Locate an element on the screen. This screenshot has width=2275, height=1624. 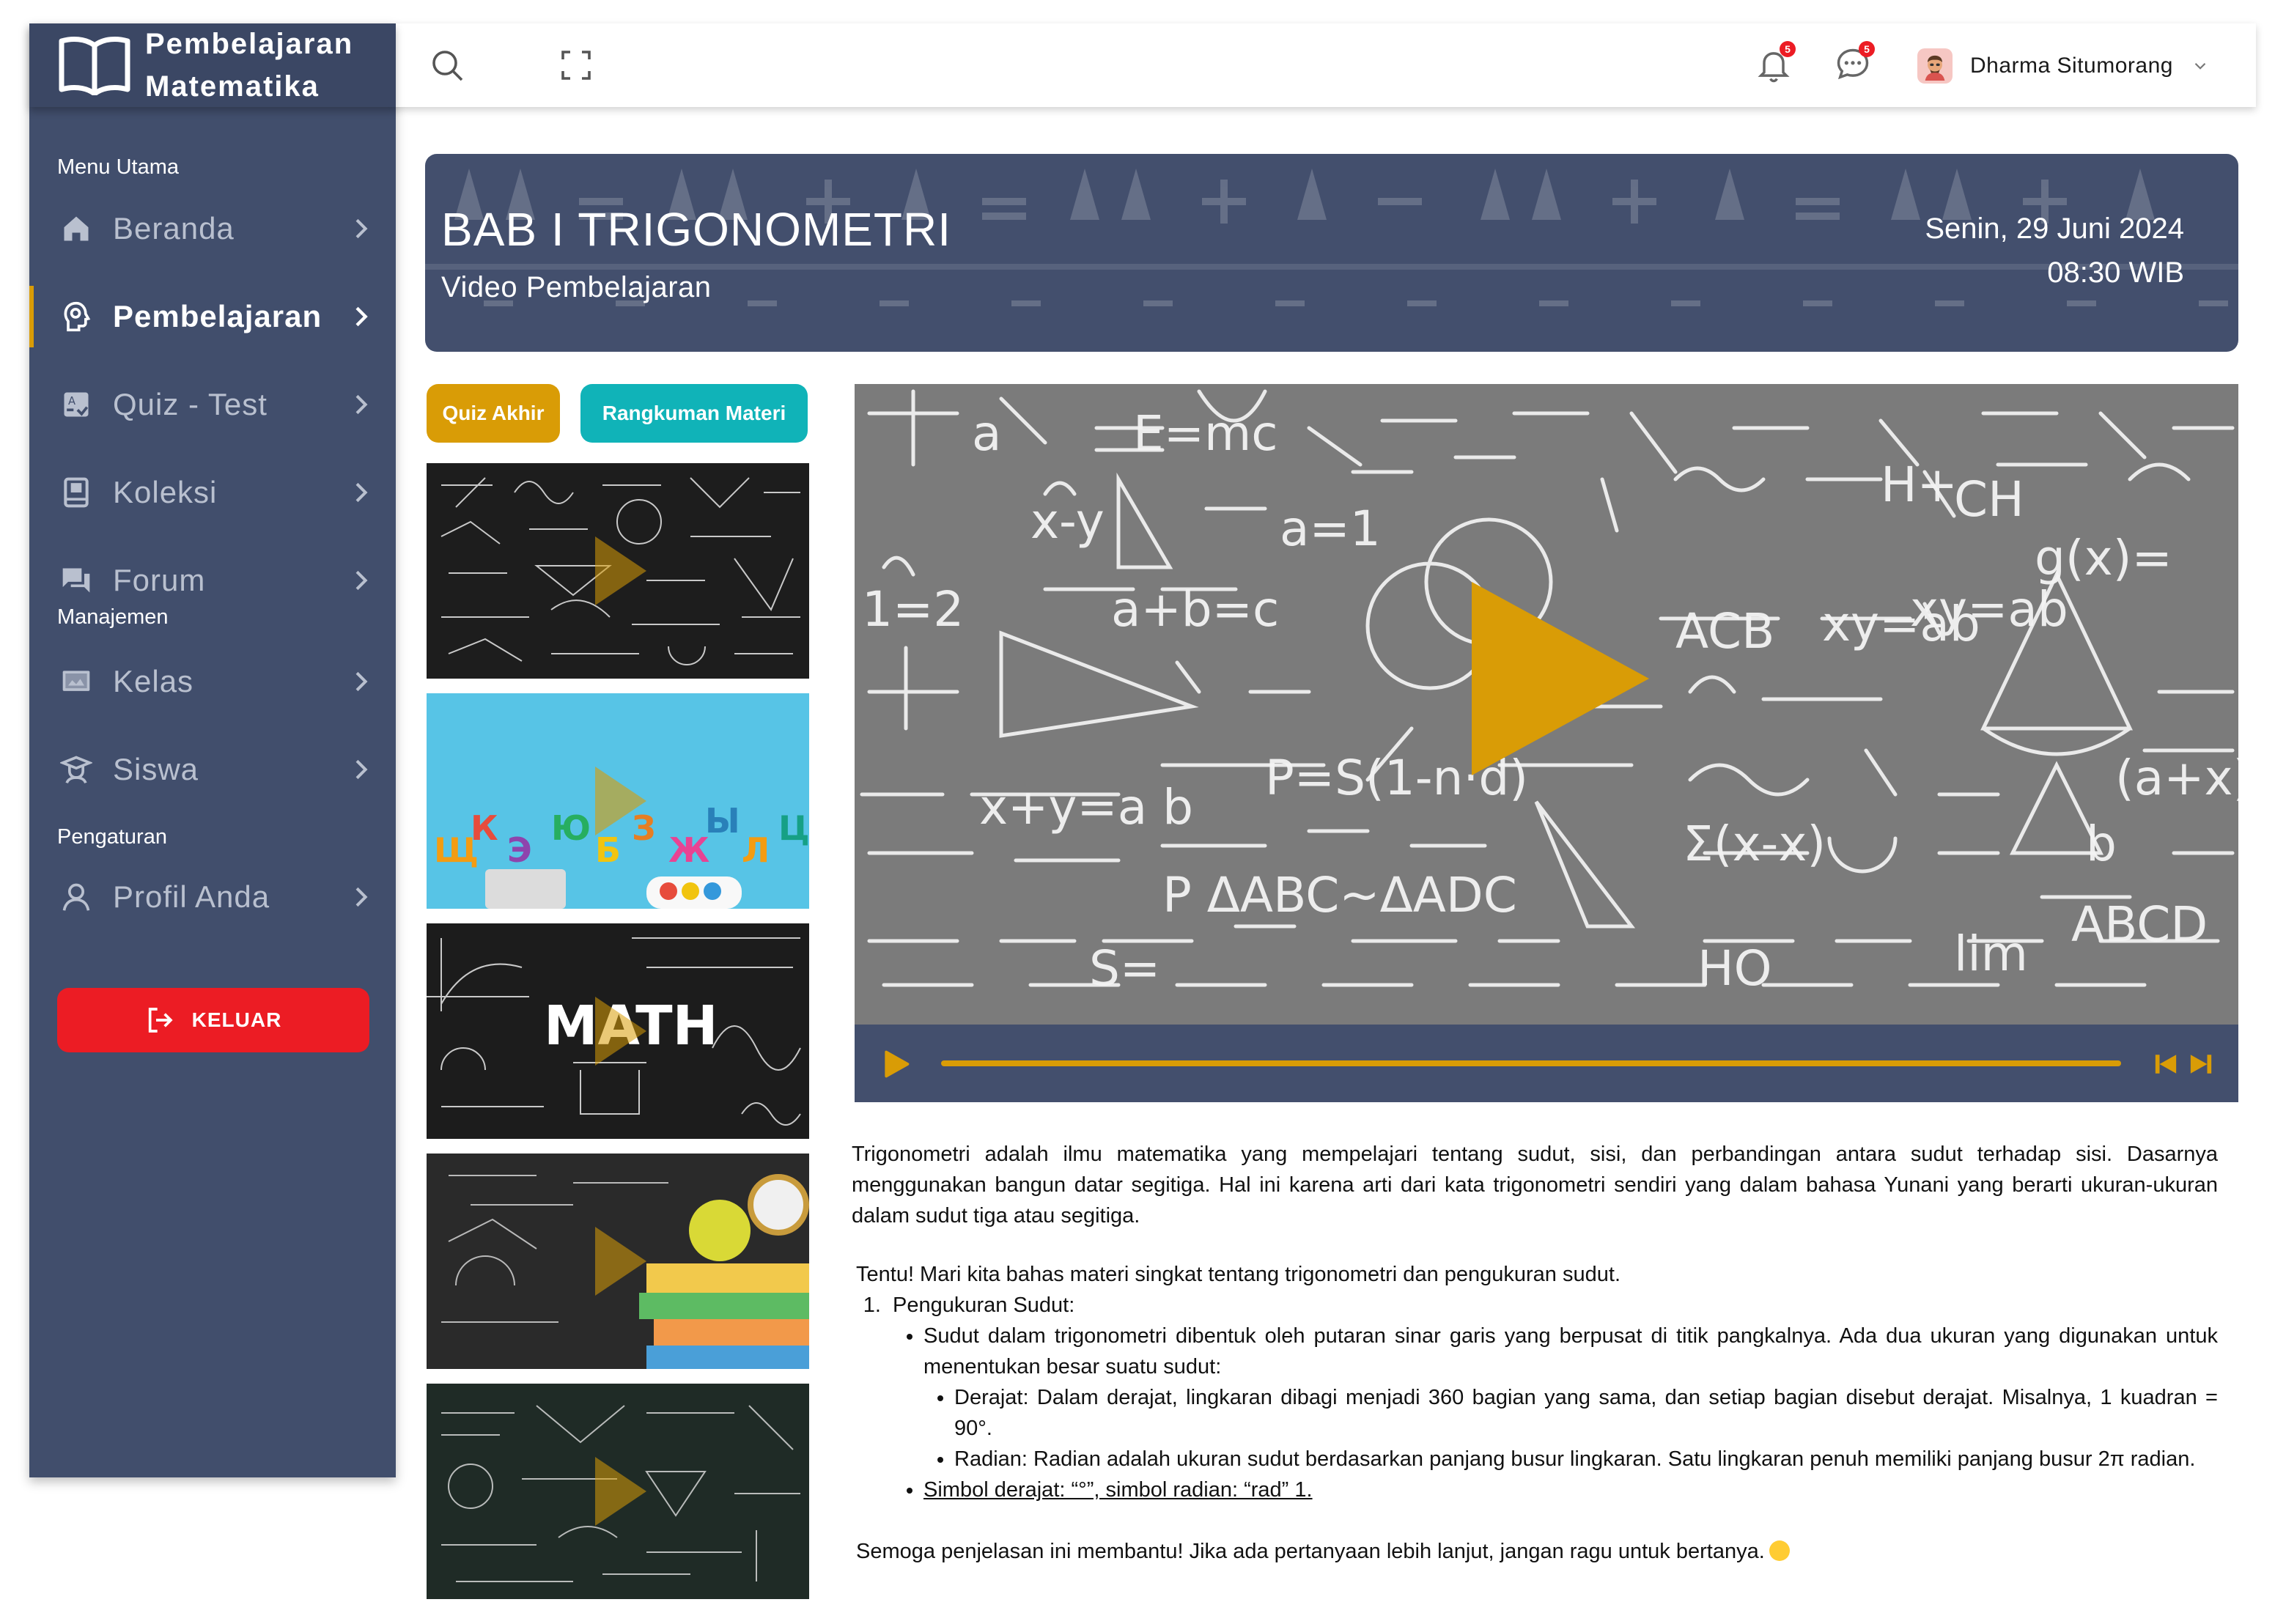
play-icon is located at coordinates (896, 1064).